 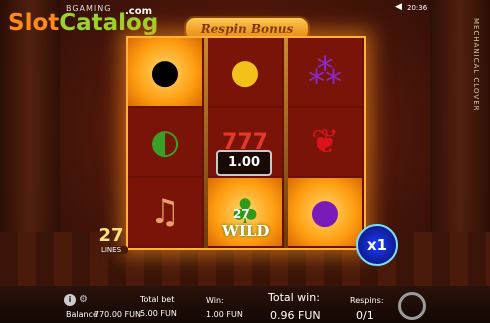 What do you see at coordinates (157, 299) in the screenshot?
I see `total-bet-label: Total bet` at bounding box center [157, 299].